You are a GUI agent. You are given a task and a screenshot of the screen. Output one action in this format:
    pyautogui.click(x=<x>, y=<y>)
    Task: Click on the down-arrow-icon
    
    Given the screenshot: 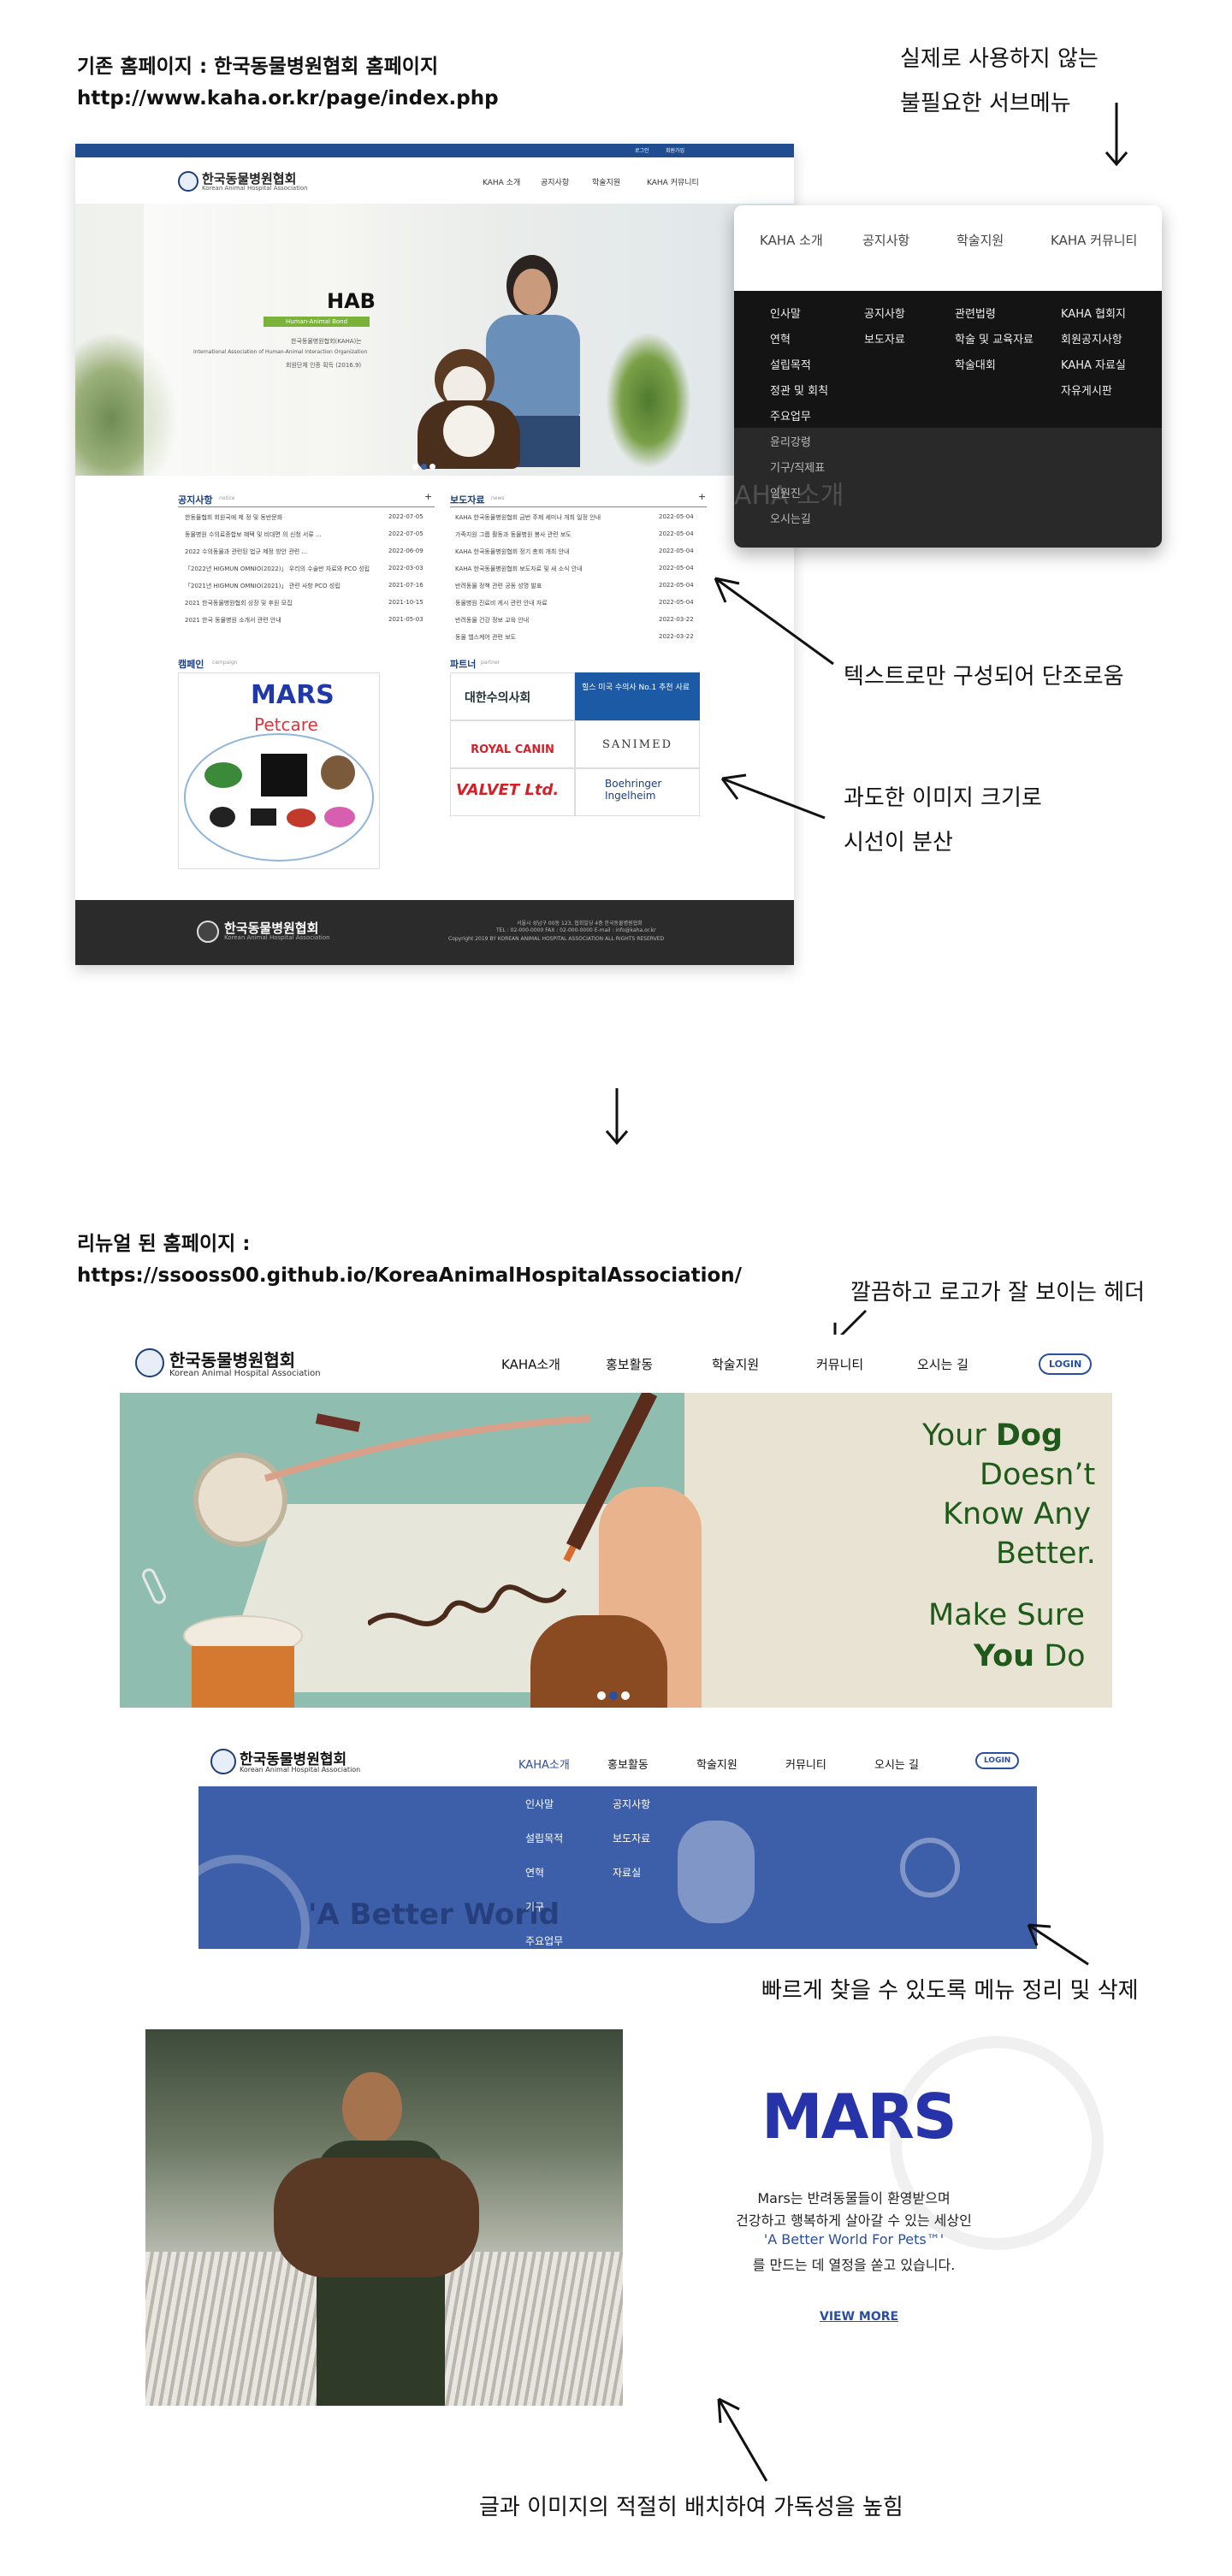 What is the action you would take?
    pyautogui.click(x=1116, y=135)
    